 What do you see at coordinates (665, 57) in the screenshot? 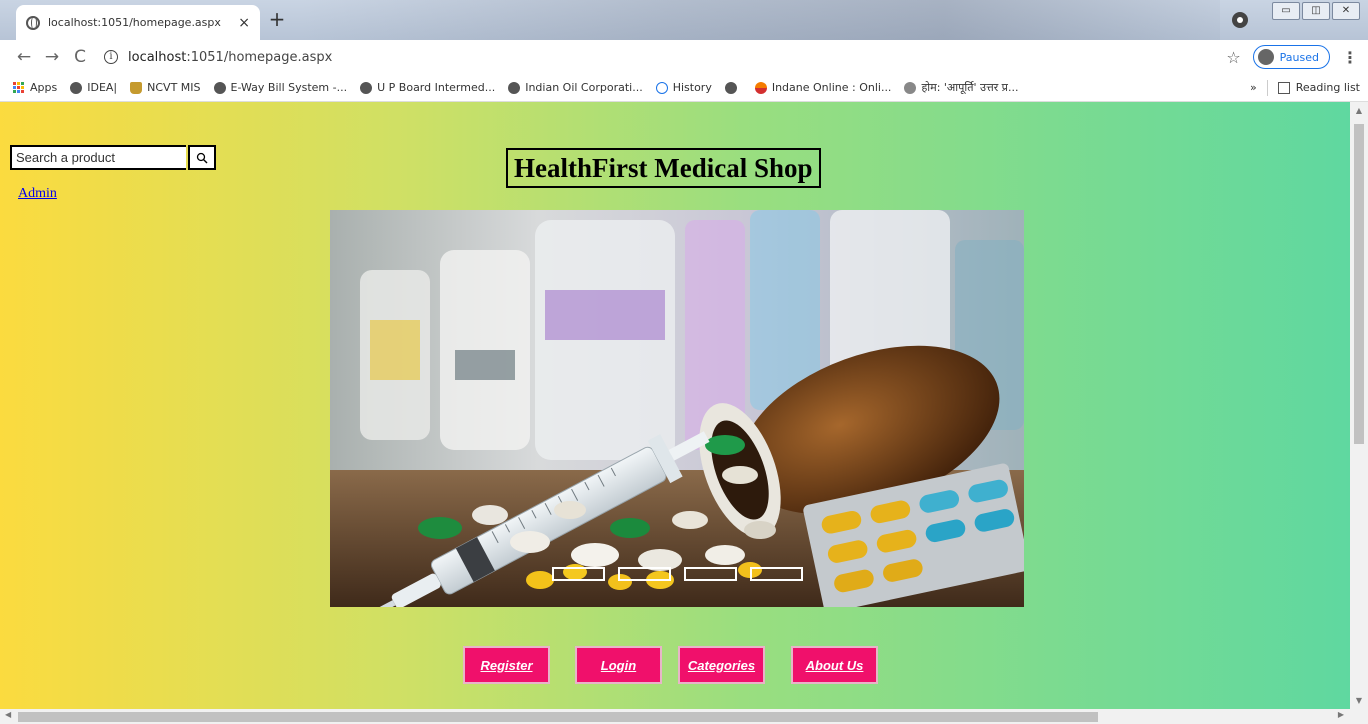
I see `address-bar: i localhost:1051/homepage.aspx` at bounding box center [665, 57].